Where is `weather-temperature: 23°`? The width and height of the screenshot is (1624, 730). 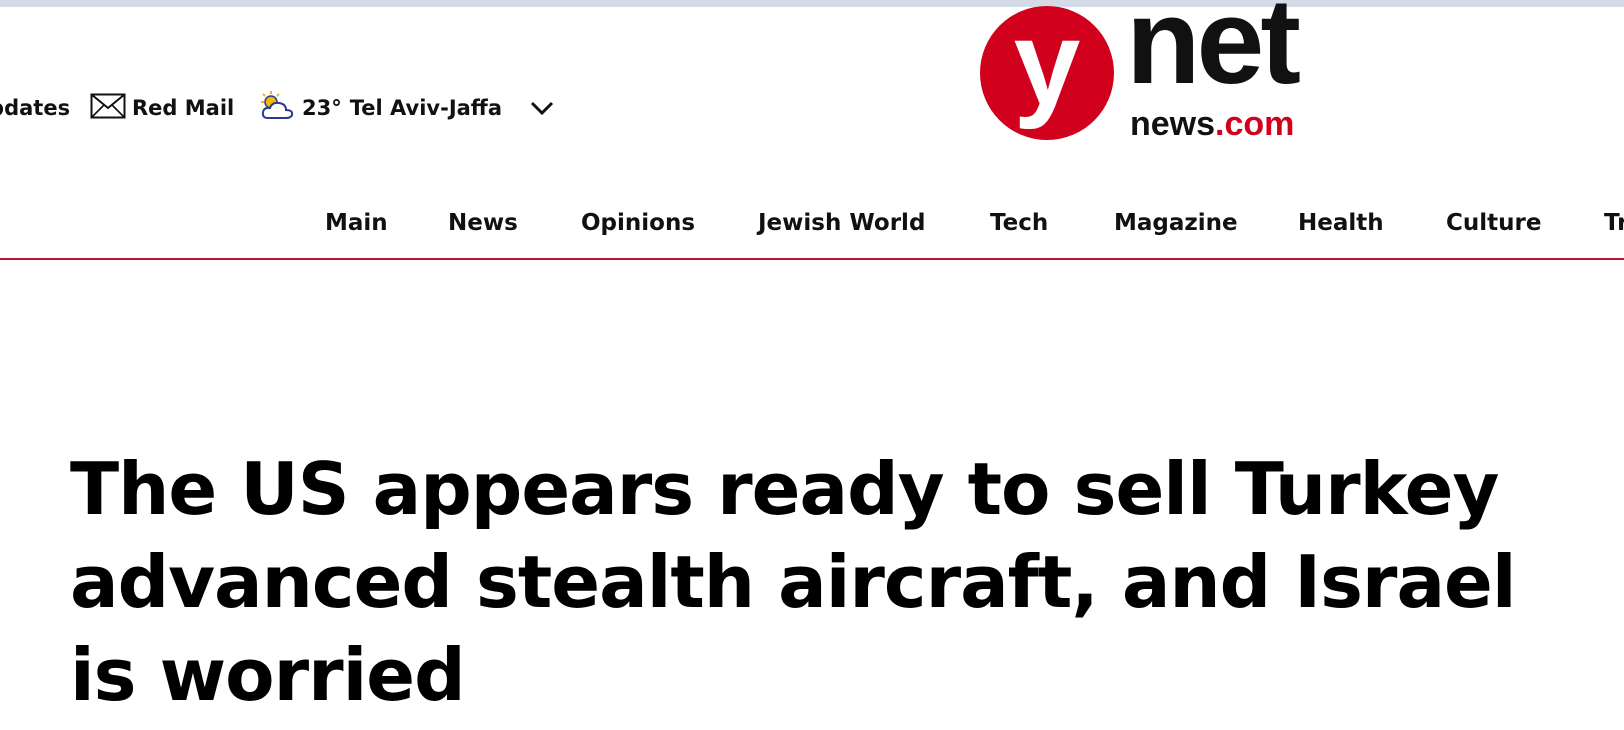
weather-temperature: 23° is located at coordinates (322, 108).